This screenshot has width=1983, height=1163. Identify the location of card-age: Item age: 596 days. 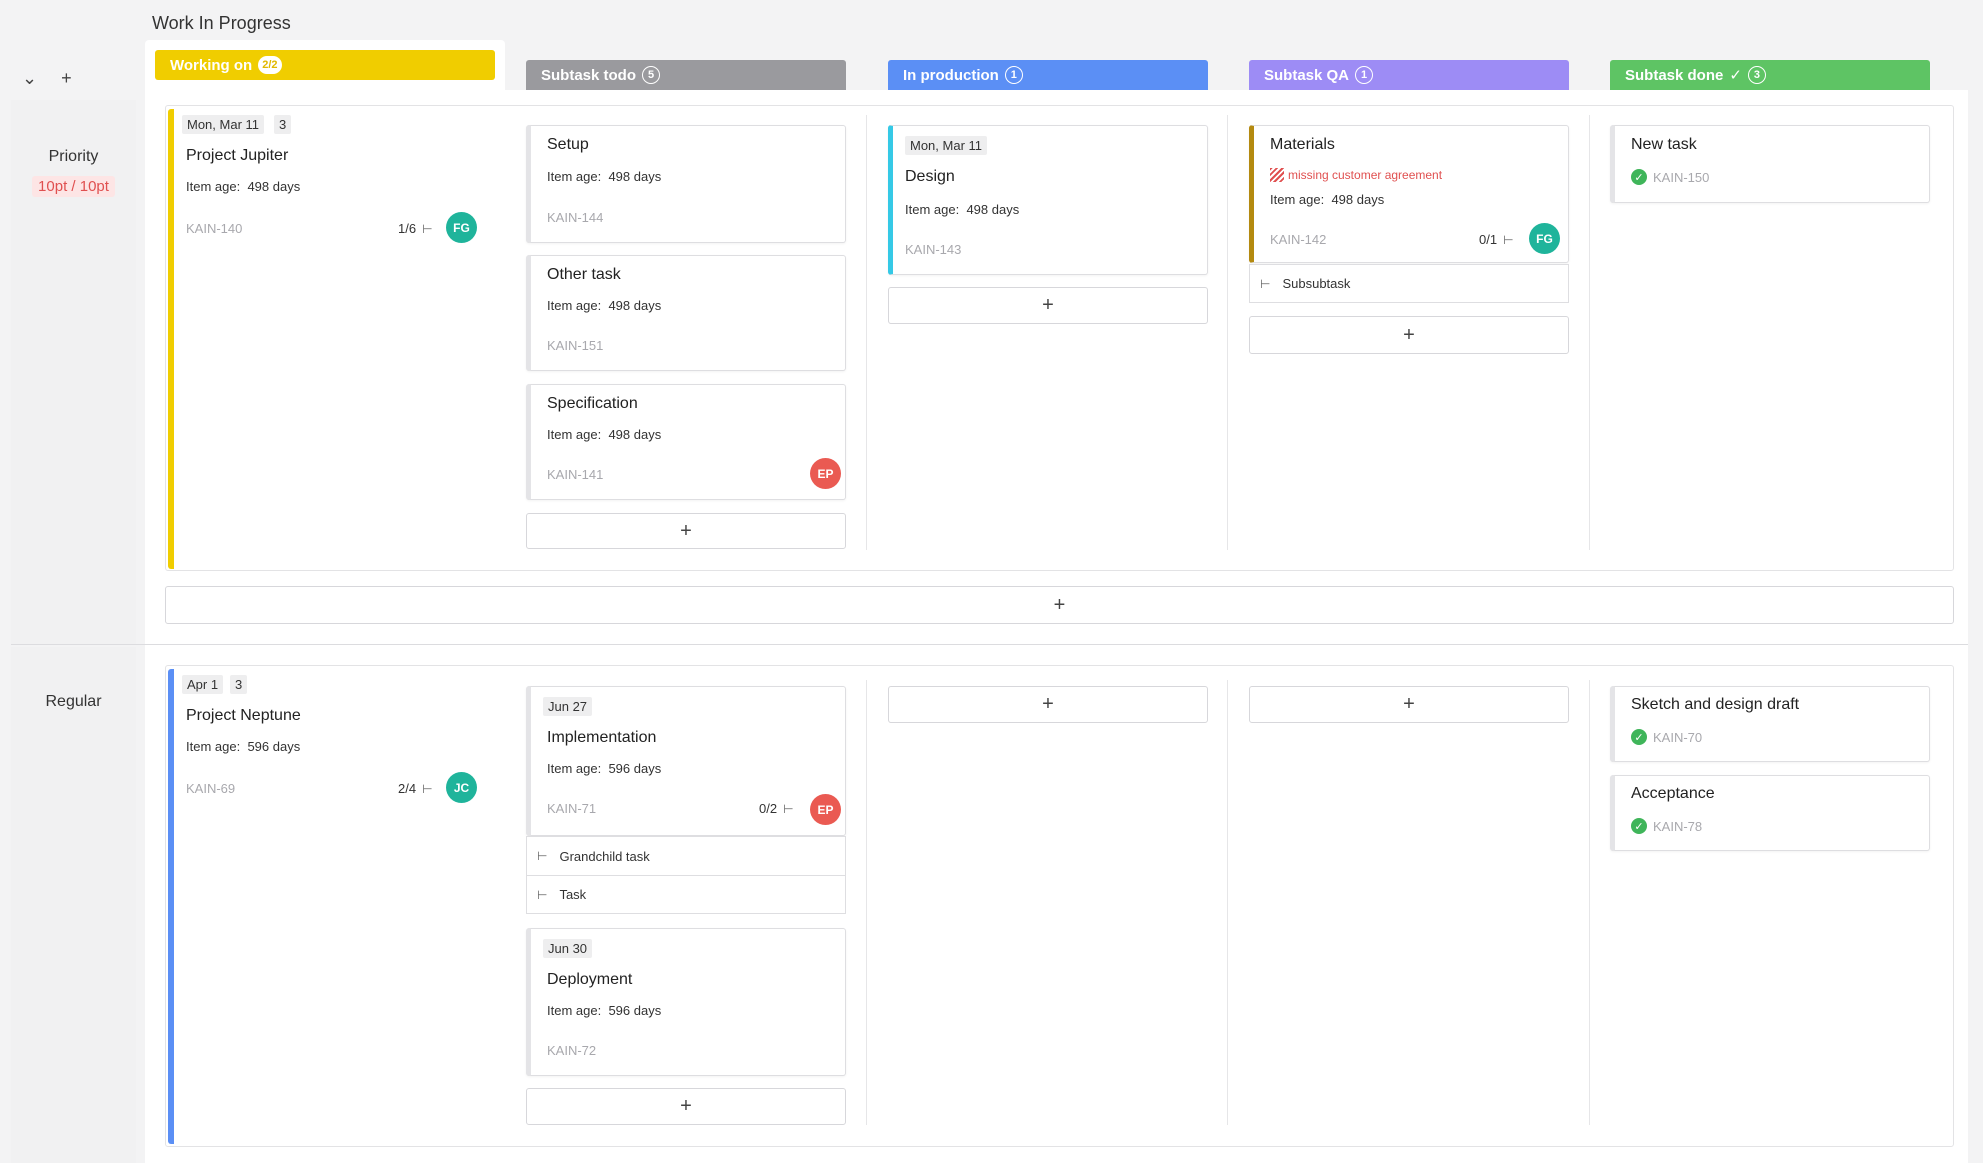
(243, 746).